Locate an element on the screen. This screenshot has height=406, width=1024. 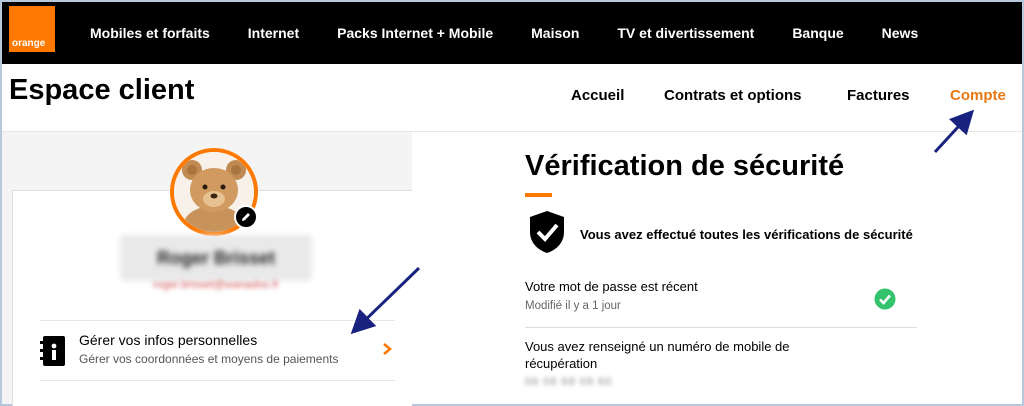
security-title: Vérification de sécurité is located at coordinates (685, 166).